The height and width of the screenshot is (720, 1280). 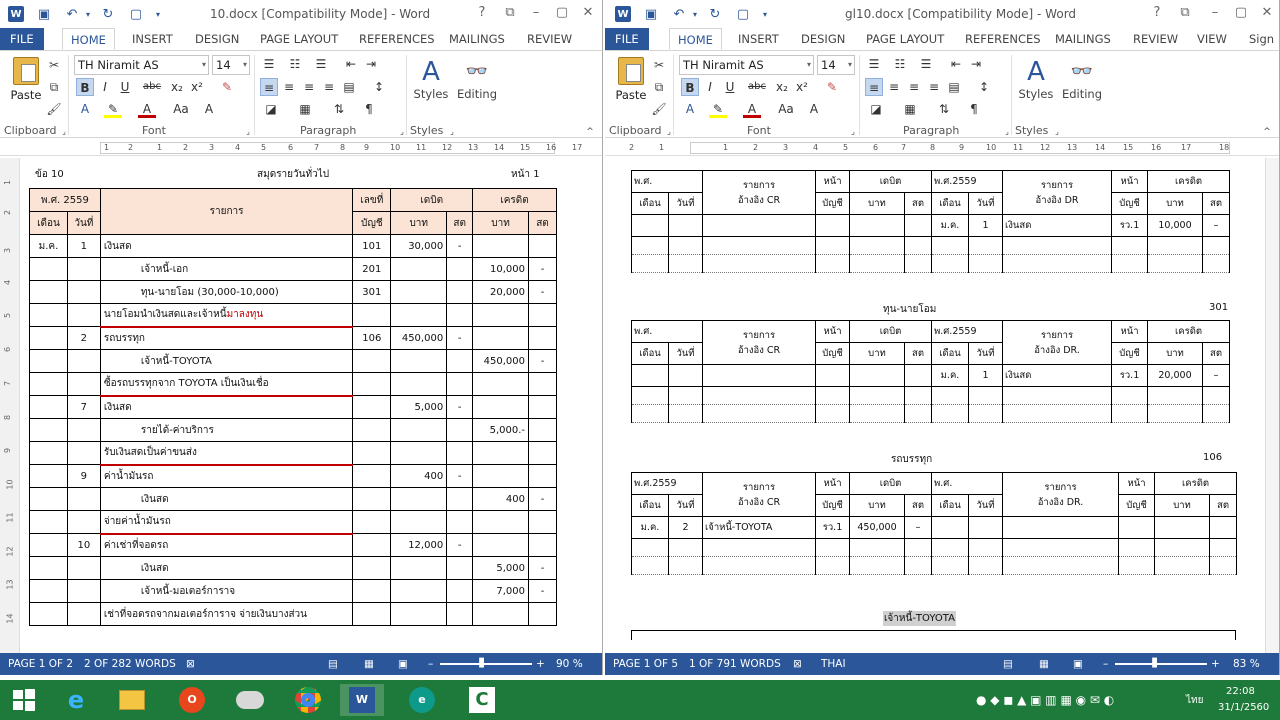 I want to click on tray-icons: ● ◆ ◼ ▲ ▣ ▥ ▦ ◉ ✉ ◐, so click(x=1045, y=700).